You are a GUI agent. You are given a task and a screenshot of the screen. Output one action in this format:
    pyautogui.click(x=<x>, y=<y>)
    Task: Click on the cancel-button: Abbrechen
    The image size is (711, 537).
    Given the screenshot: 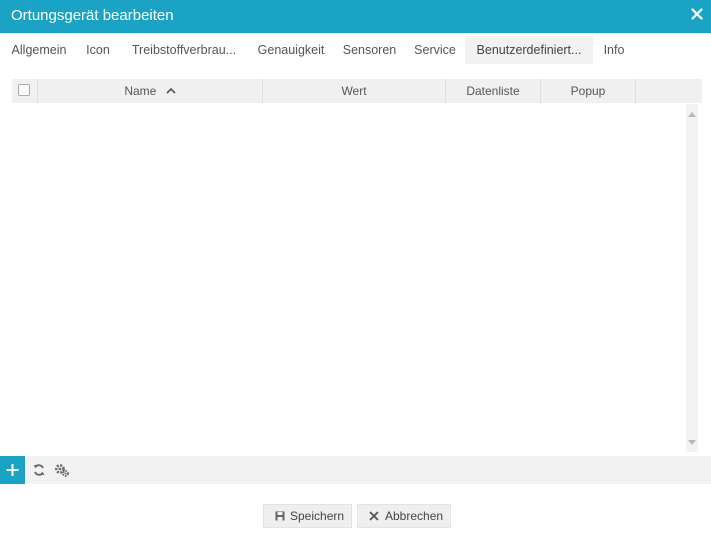 What is the action you would take?
    pyautogui.click(x=404, y=516)
    